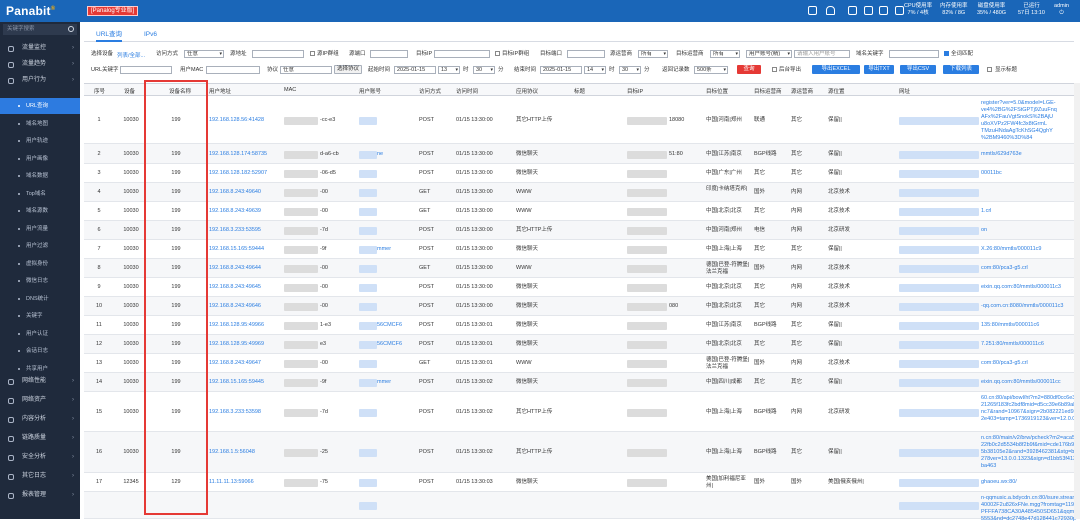 Image resolution: width=1080 pixels, height=523 pixels. Describe the element at coordinates (904, 91) in the screenshot. I see `column-header: 网址` at that location.